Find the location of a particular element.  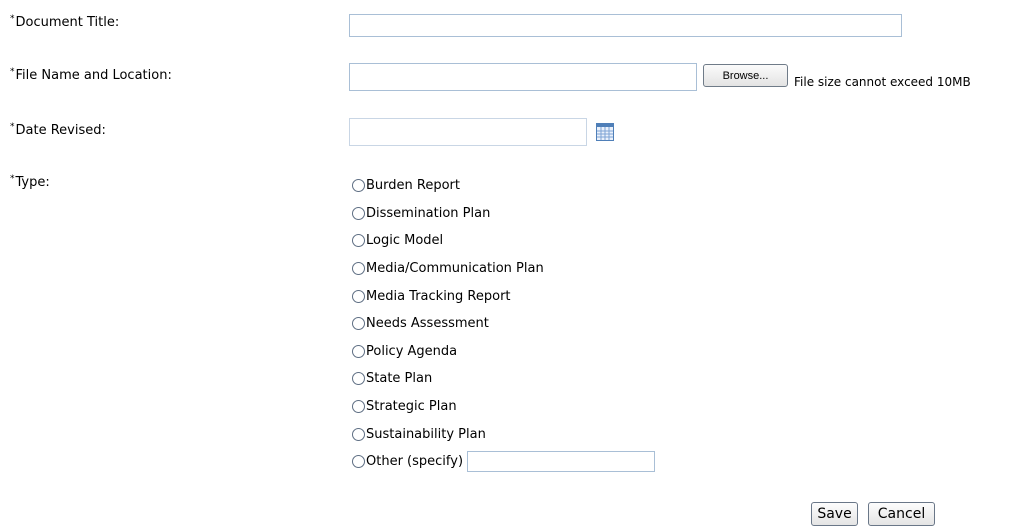

radio-label: Needs Assessment is located at coordinates (427, 324).